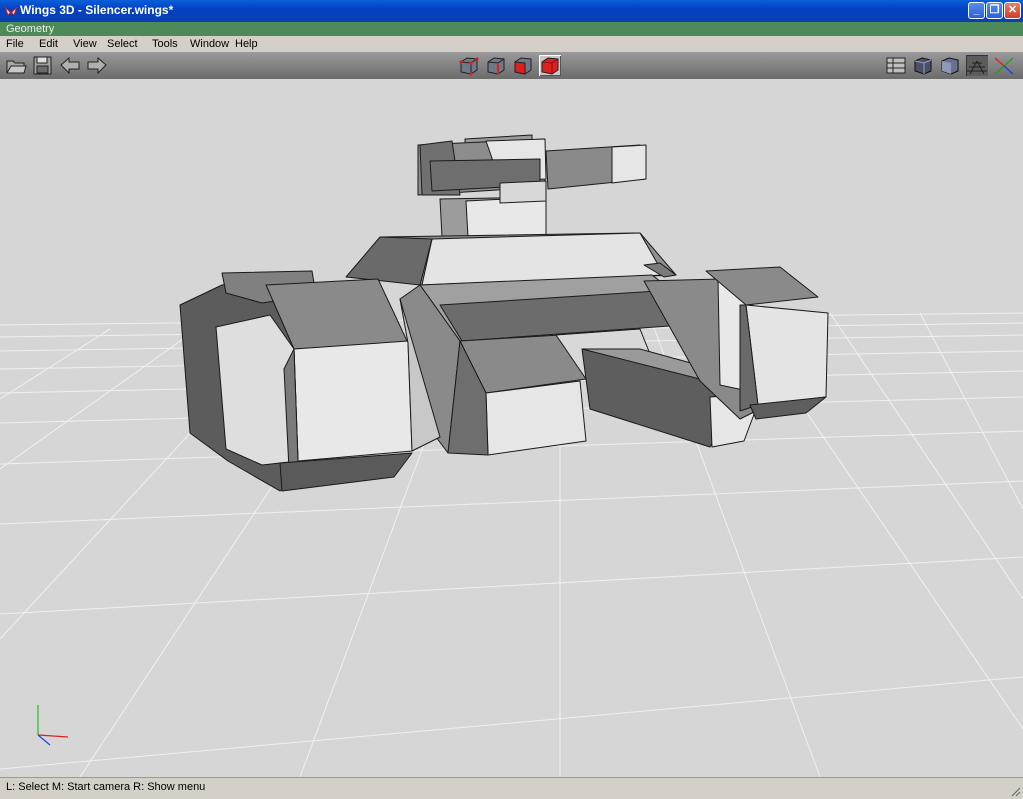 This screenshot has height=799, width=1023. What do you see at coordinates (923, 65) in the screenshot?
I see `smooth-shading-icon` at bounding box center [923, 65].